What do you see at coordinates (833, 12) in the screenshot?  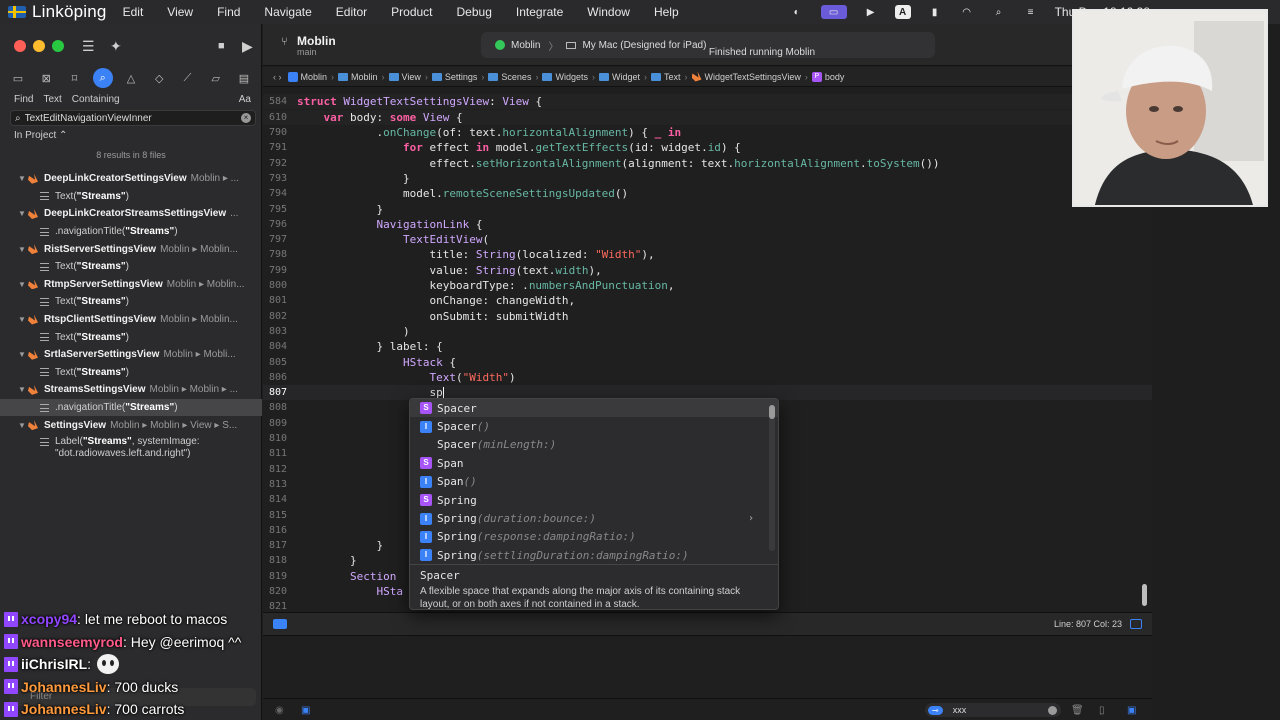 I see `screen-mirror-icon: ▭` at bounding box center [833, 12].